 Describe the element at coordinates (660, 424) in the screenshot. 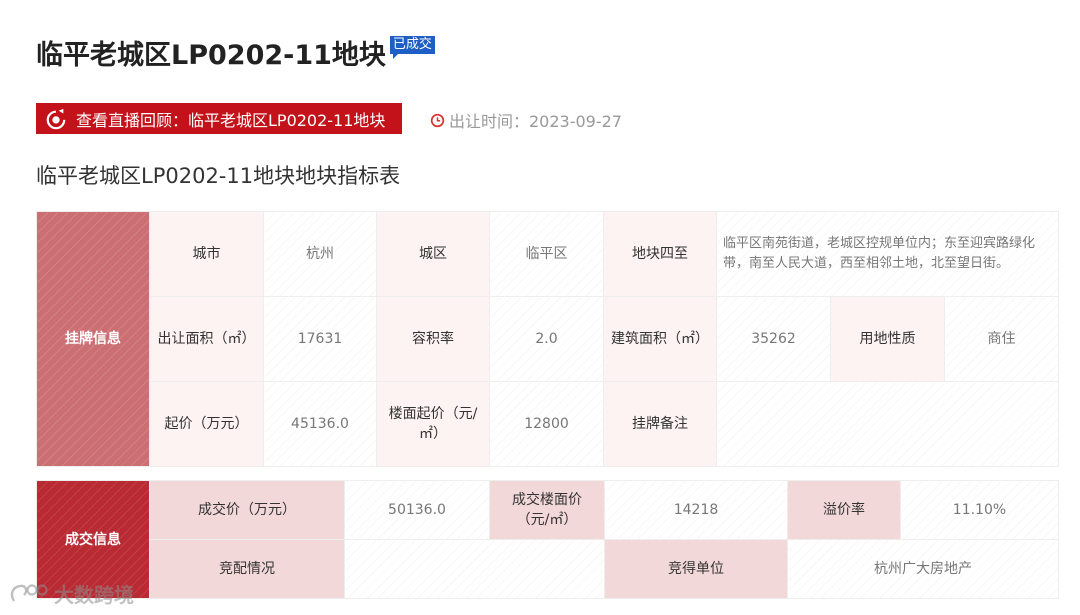

I see `remark-label: 挂牌备注` at that location.